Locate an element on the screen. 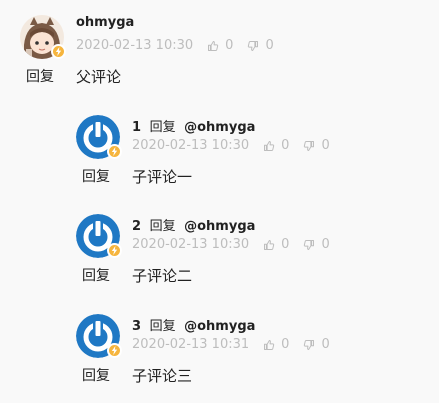  reply-header: 3 回复 @ohmyga is located at coordinates (193, 324).